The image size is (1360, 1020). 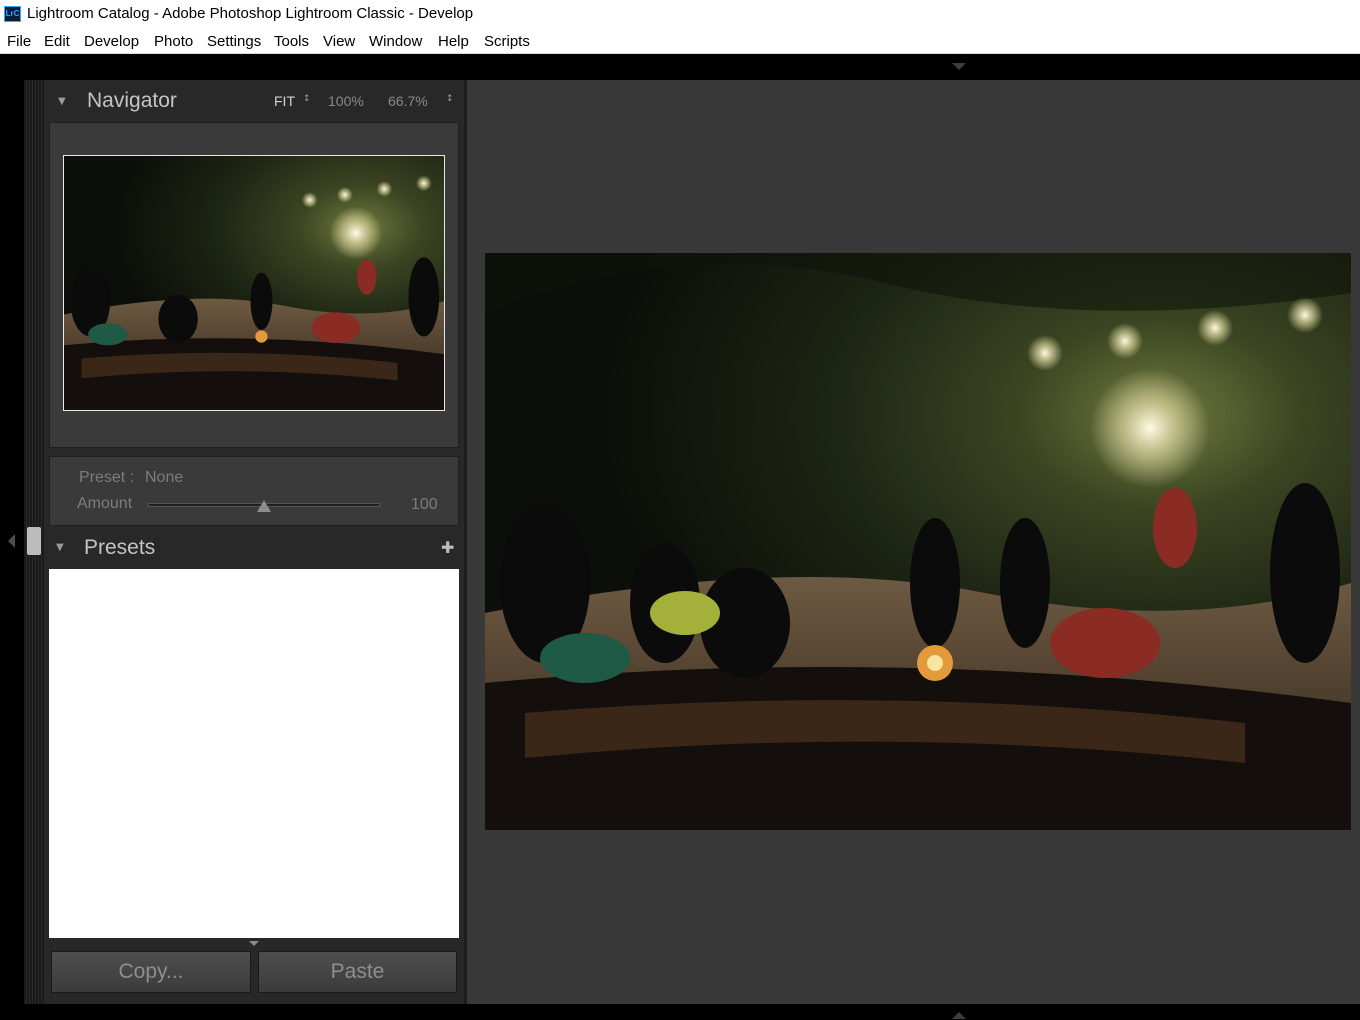 What do you see at coordinates (57, 41) in the screenshot?
I see `menu-edit: Edit` at bounding box center [57, 41].